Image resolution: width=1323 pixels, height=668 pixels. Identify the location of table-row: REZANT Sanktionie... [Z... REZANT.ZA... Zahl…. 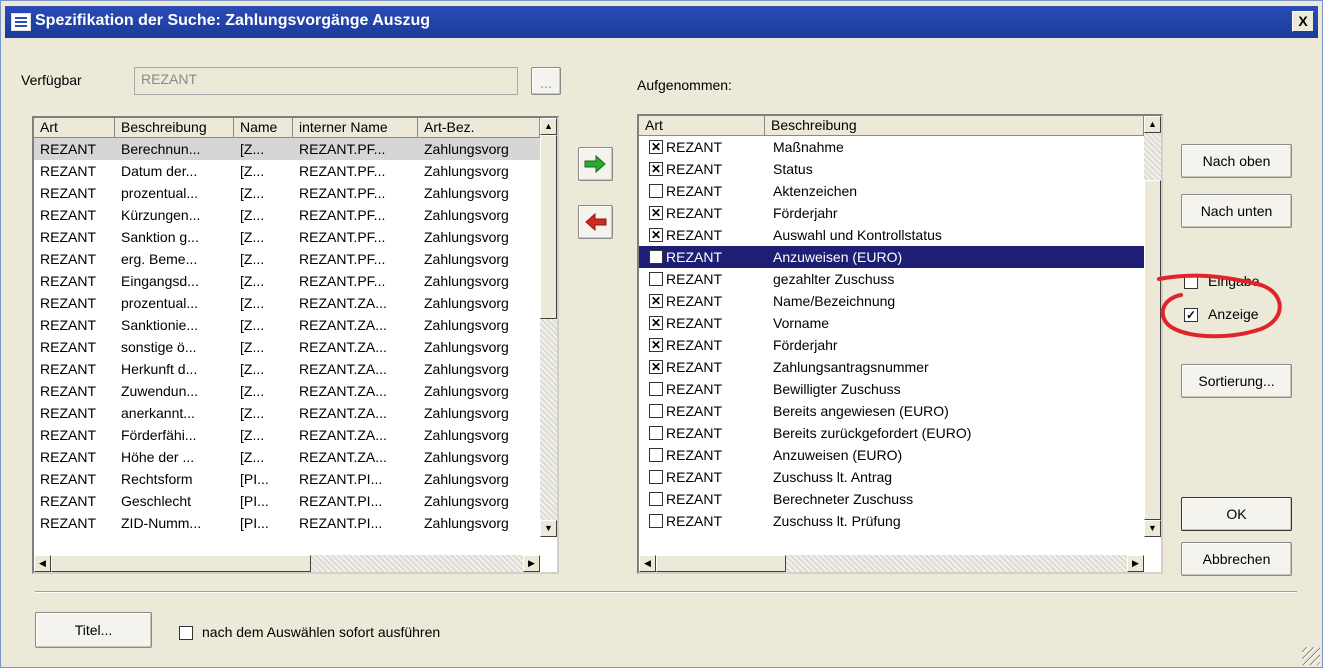
(287, 325).